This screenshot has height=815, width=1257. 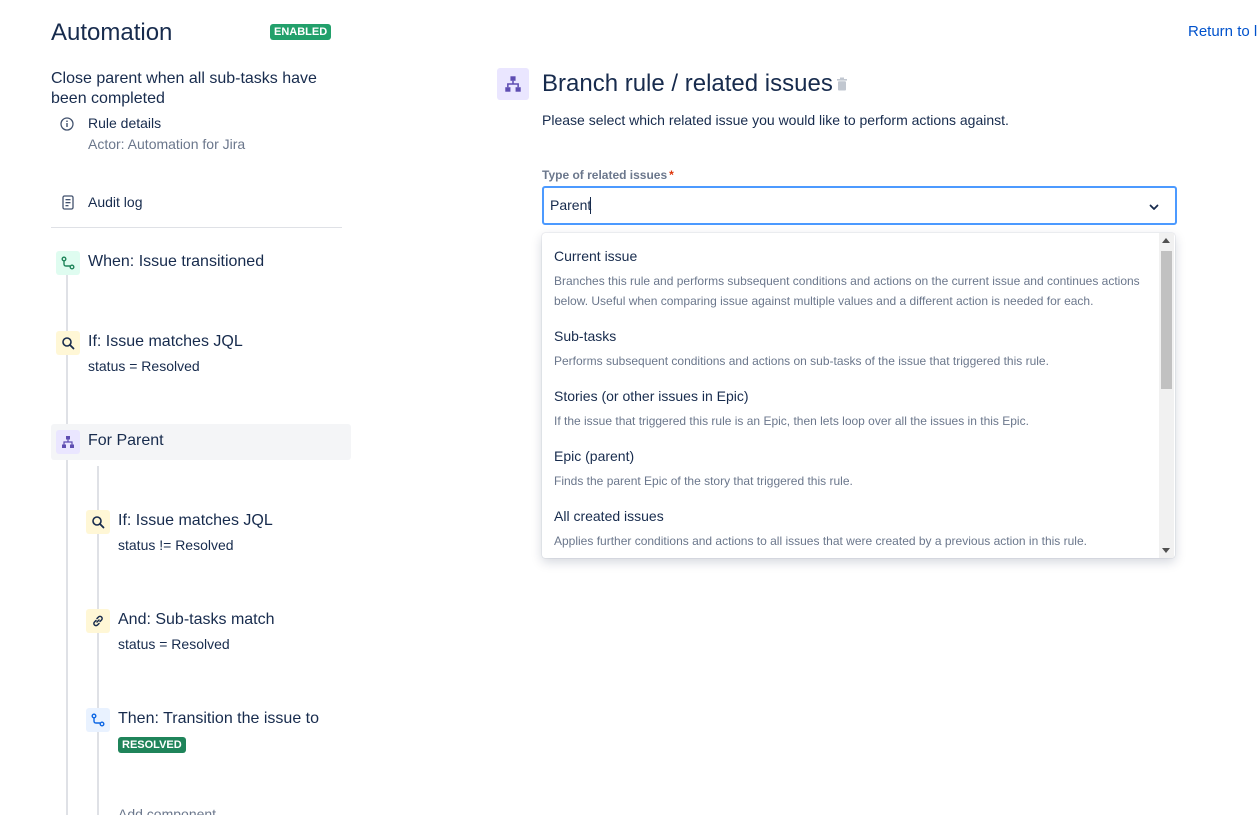 What do you see at coordinates (125, 123) in the screenshot?
I see `rule-details-label: Rule details` at bounding box center [125, 123].